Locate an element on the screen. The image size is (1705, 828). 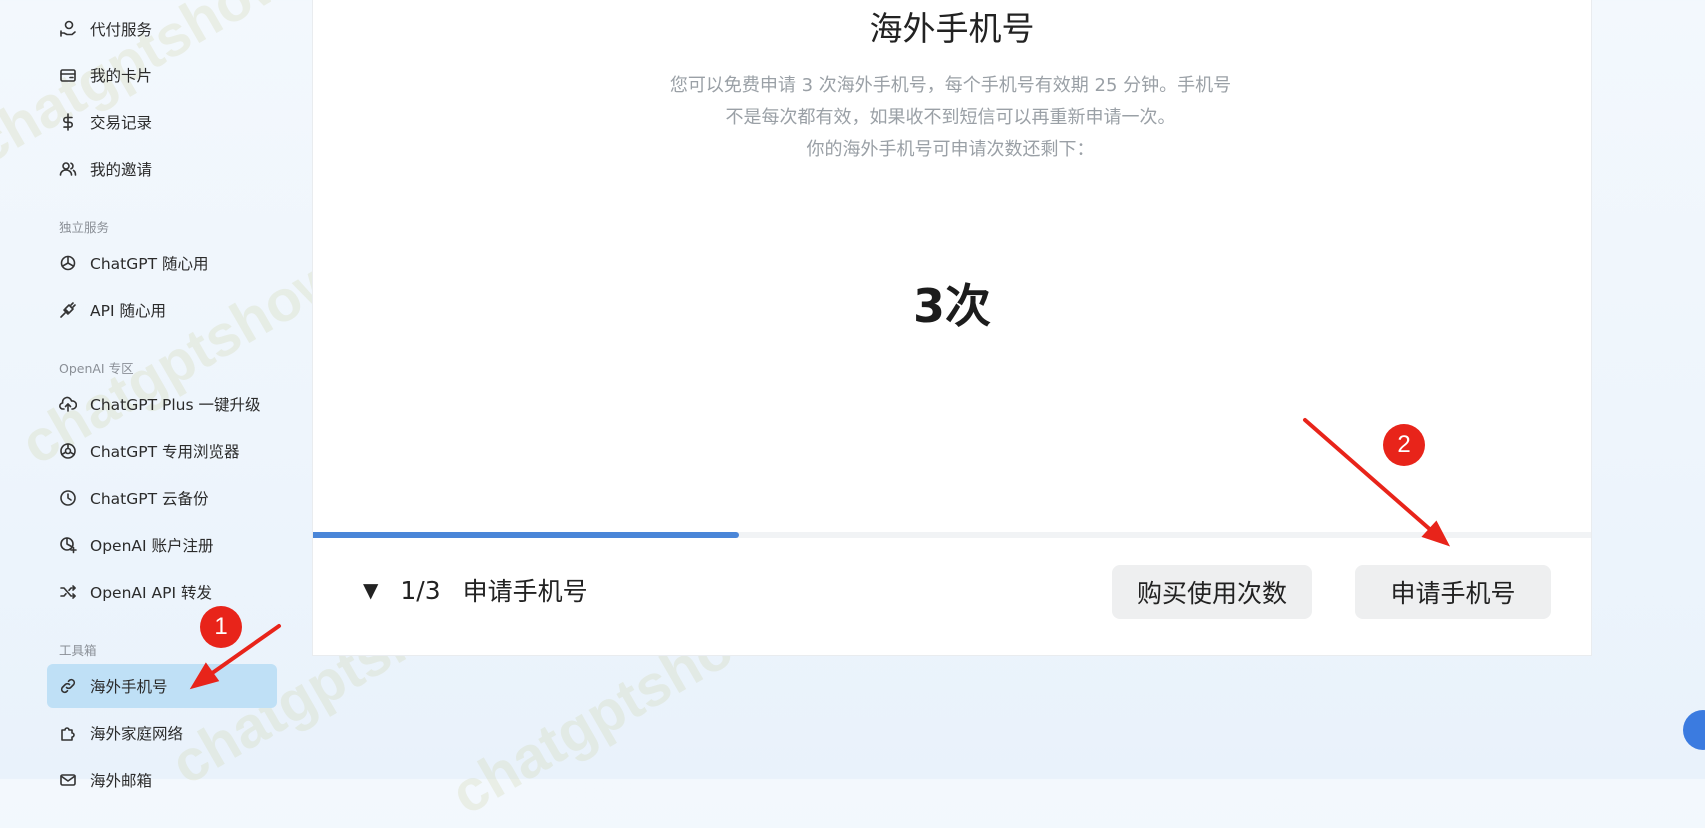
description-line: 你的海外手机号可申请次数还剩下： is located at coordinates (950, 149).